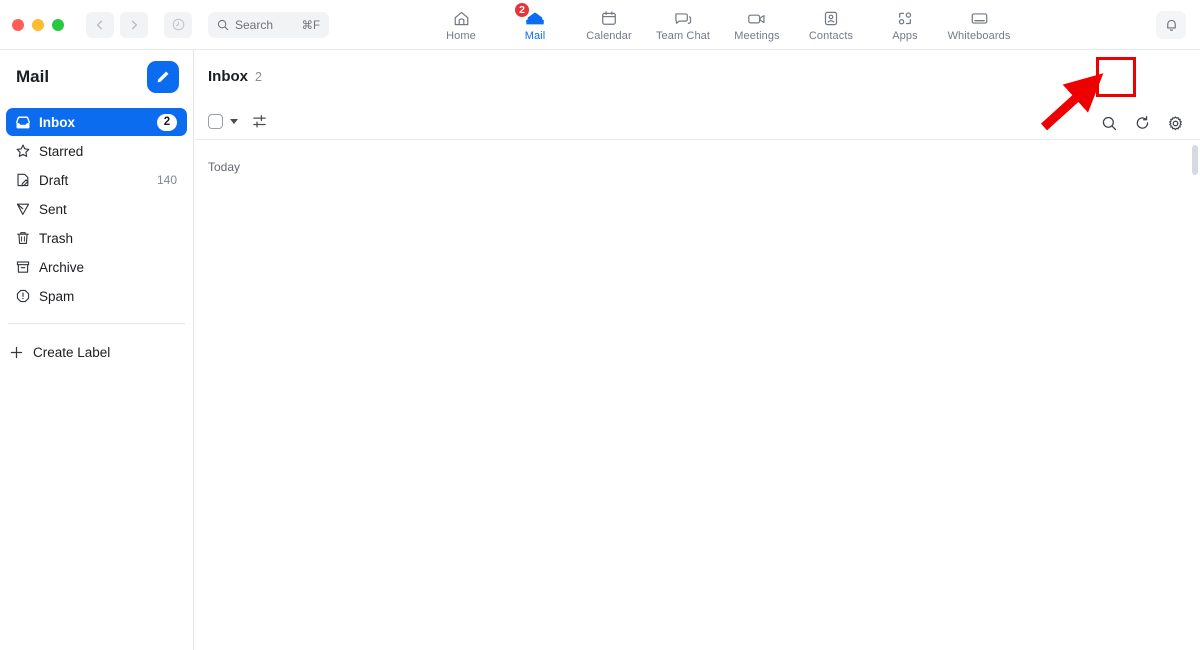  What do you see at coordinates (310, 25) in the screenshot?
I see `global-search-shortcut: ⌘F` at bounding box center [310, 25].